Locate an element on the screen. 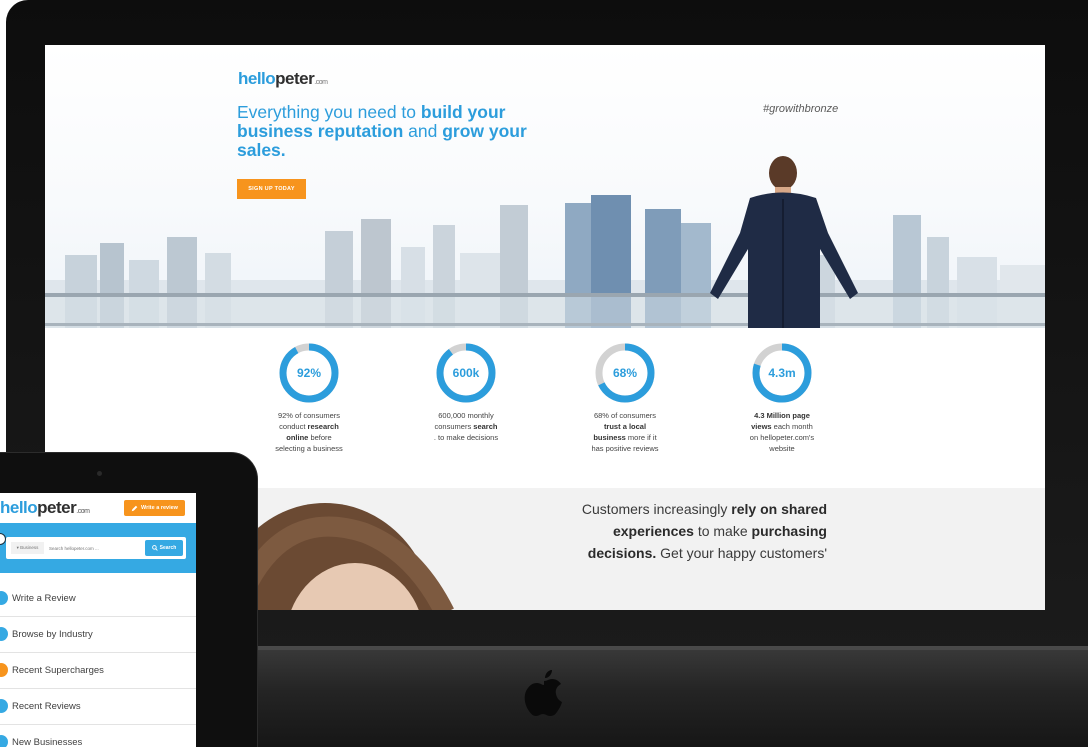  write-review-button: Write a review is located at coordinates (154, 508).